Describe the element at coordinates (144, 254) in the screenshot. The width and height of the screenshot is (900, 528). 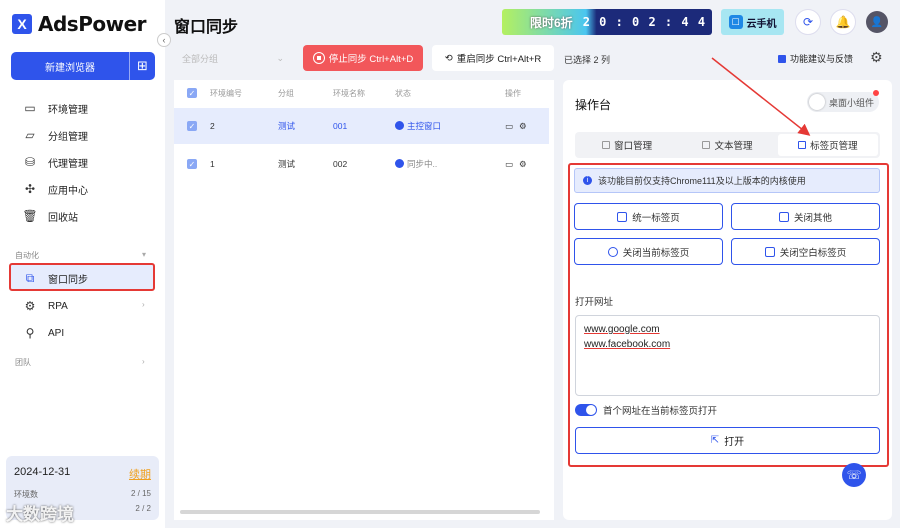
I see `chevron-down-icon: ▾` at that location.